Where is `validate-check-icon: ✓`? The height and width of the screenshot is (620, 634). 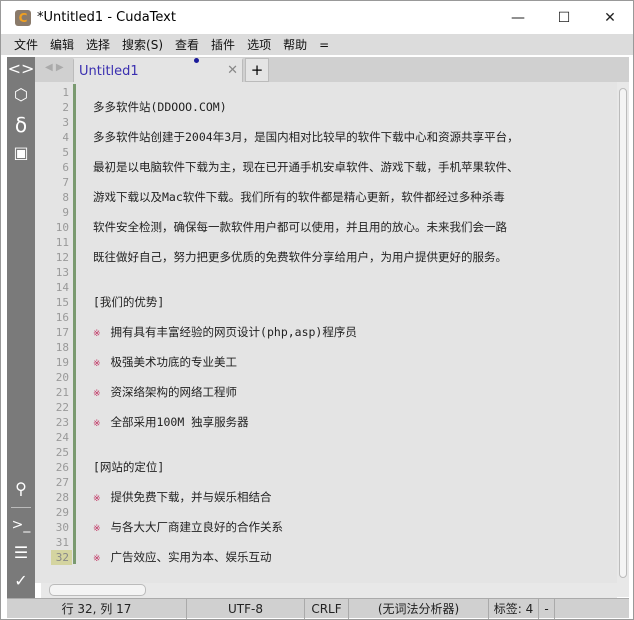 validate-check-icon: ✓ is located at coordinates (21, 580).